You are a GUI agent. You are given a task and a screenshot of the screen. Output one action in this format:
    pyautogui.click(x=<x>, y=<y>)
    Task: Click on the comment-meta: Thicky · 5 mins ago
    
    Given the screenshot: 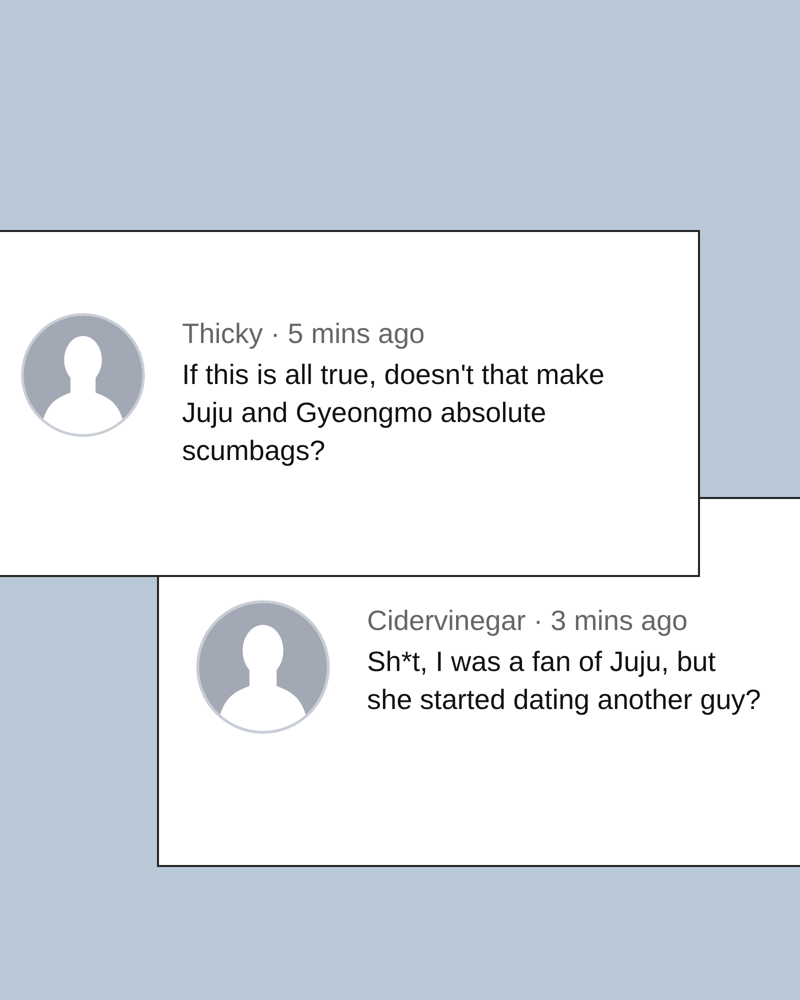 What is the action you would take?
    pyautogui.click(x=304, y=334)
    